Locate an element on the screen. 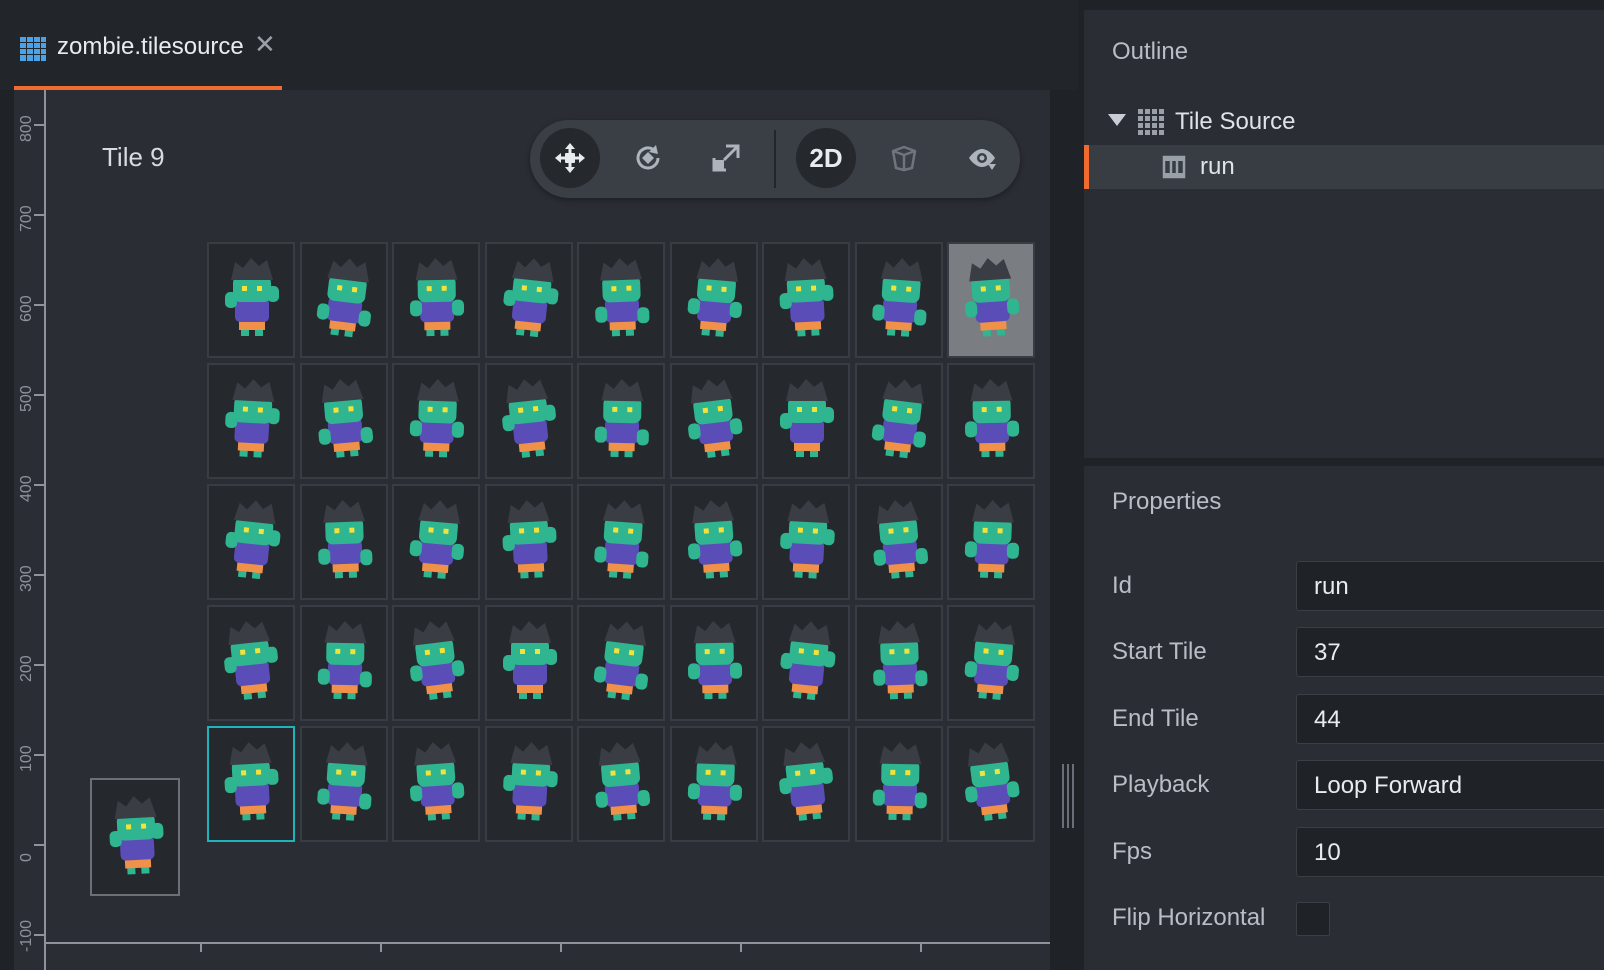 The height and width of the screenshot is (970, 1604). flip-horizontal-checkbox is located at coordinates (1313, 919).